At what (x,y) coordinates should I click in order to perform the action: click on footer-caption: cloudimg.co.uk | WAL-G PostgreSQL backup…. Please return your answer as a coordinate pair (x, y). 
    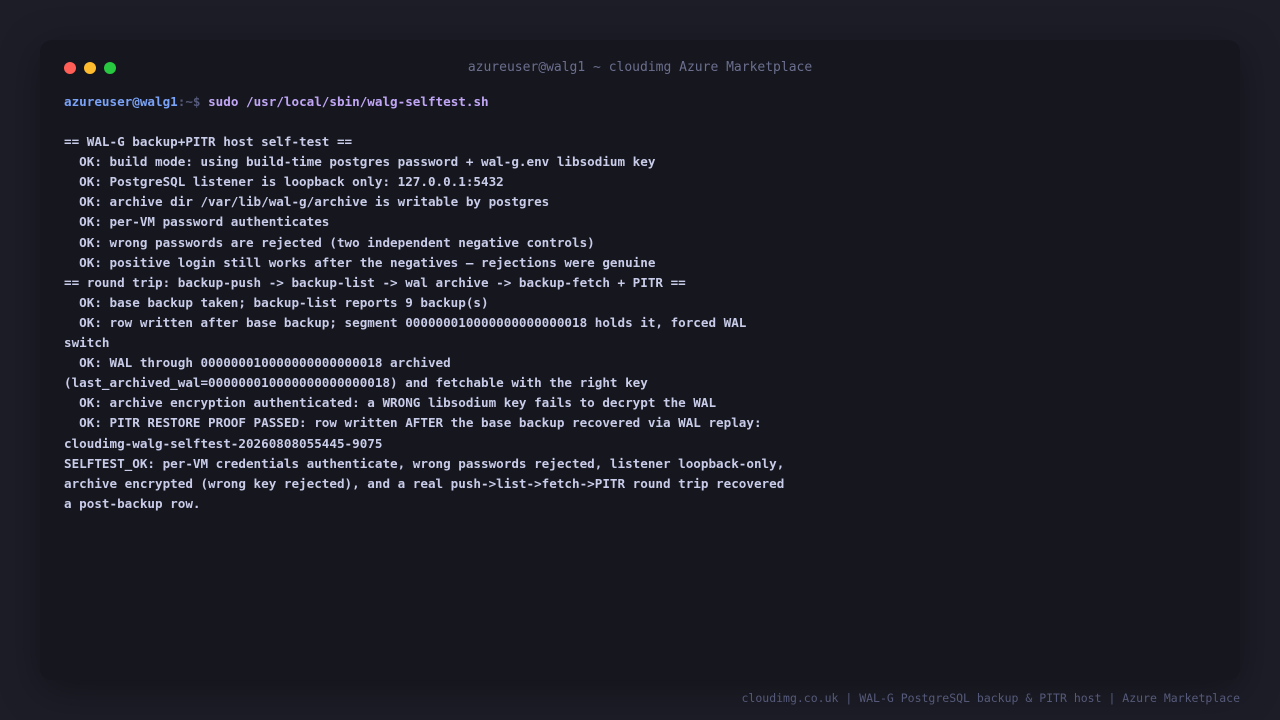
    Looking at the image, I should click on (991, 698).